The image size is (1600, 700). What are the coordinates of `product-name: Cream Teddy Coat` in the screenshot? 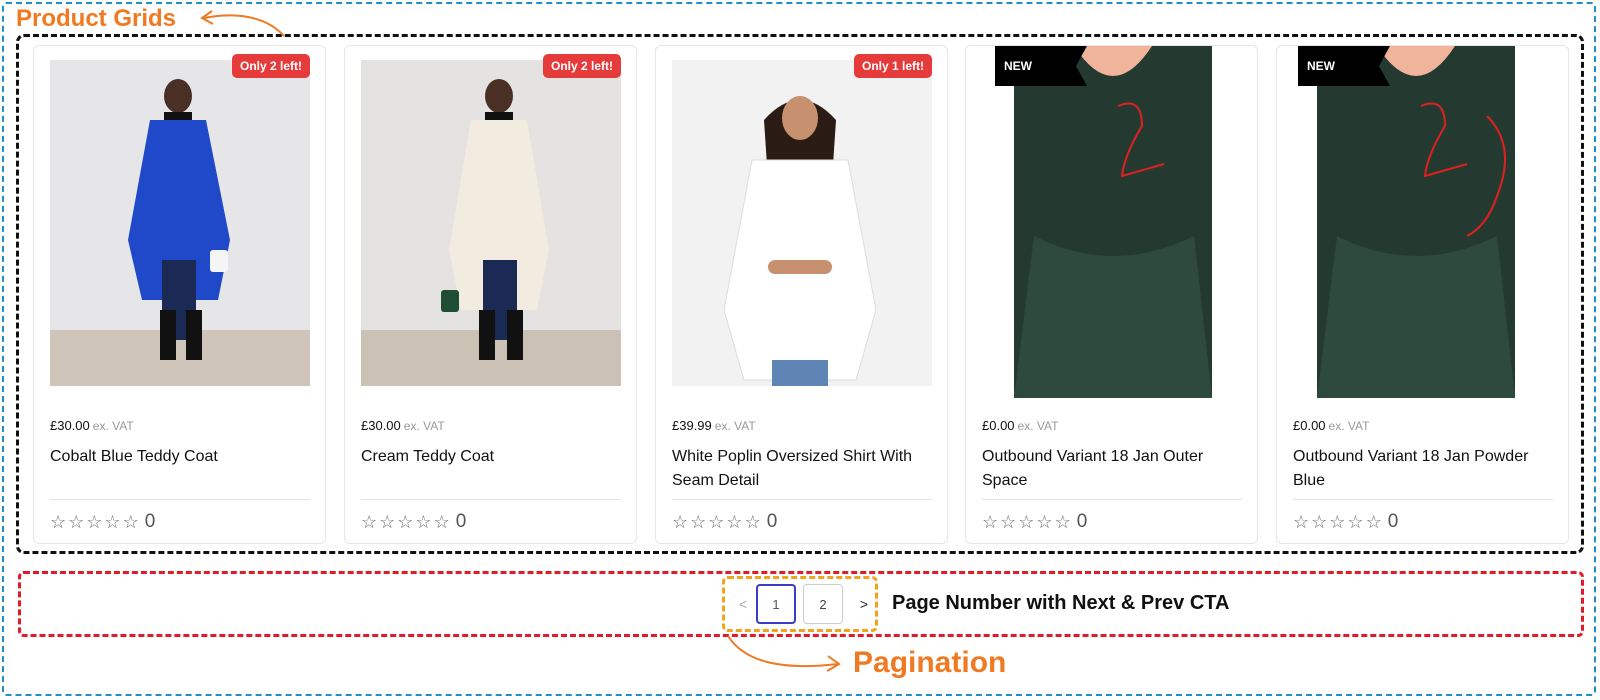 It's located at (491, 457).